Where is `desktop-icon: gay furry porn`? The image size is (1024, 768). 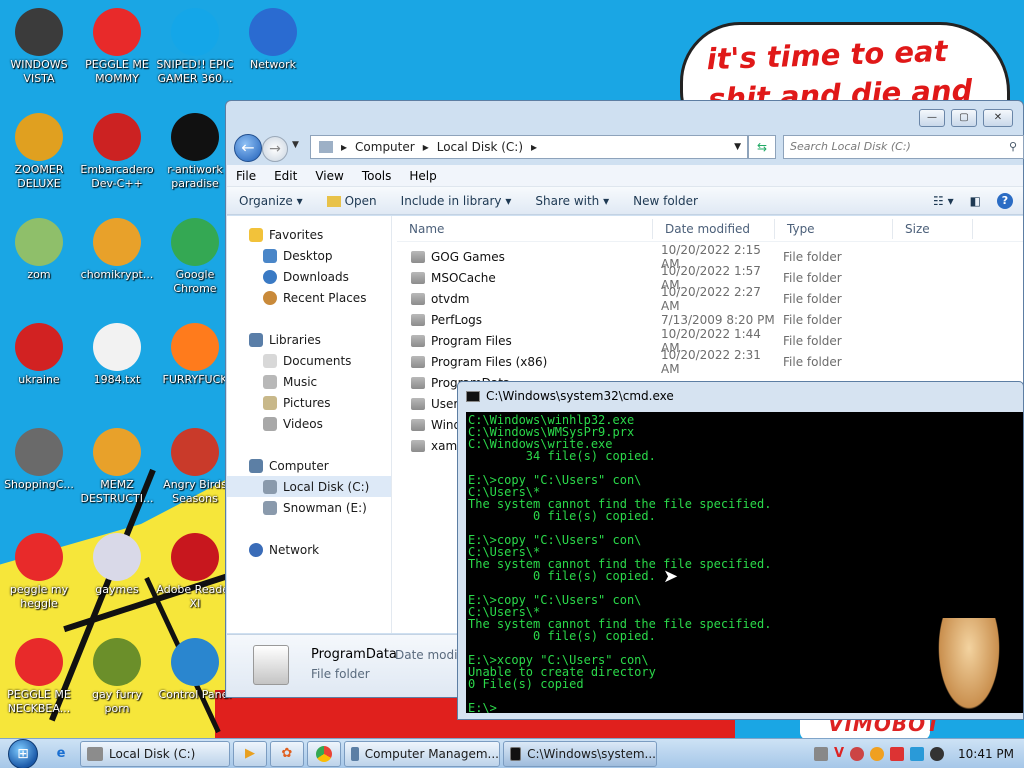
desktop-icon: gay furry porn is located at coordinates (117, 677).